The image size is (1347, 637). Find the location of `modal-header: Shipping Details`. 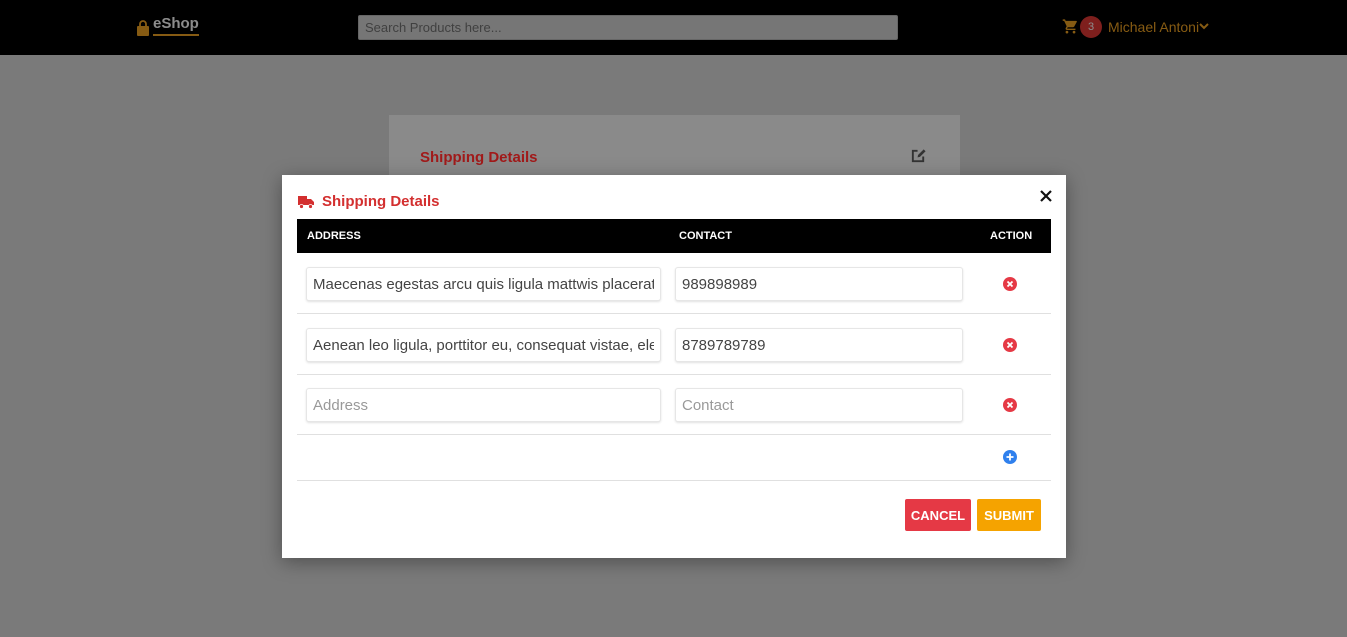

modal-header: Shipping Details is located at coordinates (369, 201).